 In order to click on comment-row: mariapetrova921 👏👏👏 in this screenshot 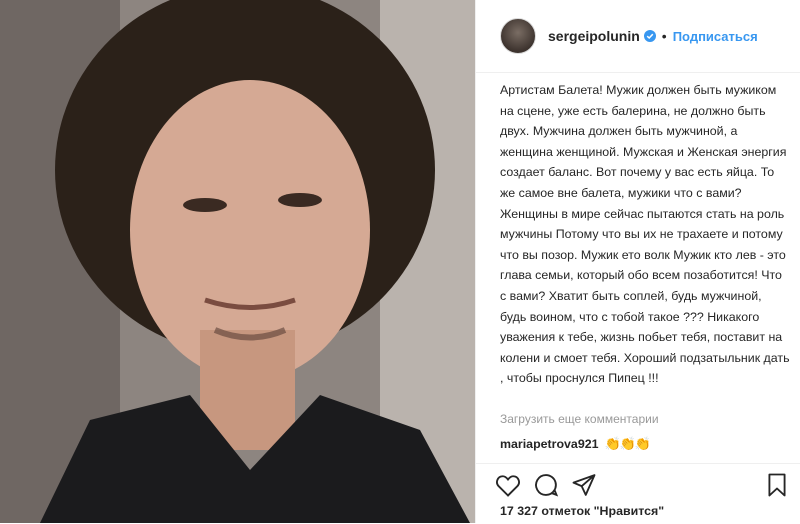, I will do `click(576, 444)`.